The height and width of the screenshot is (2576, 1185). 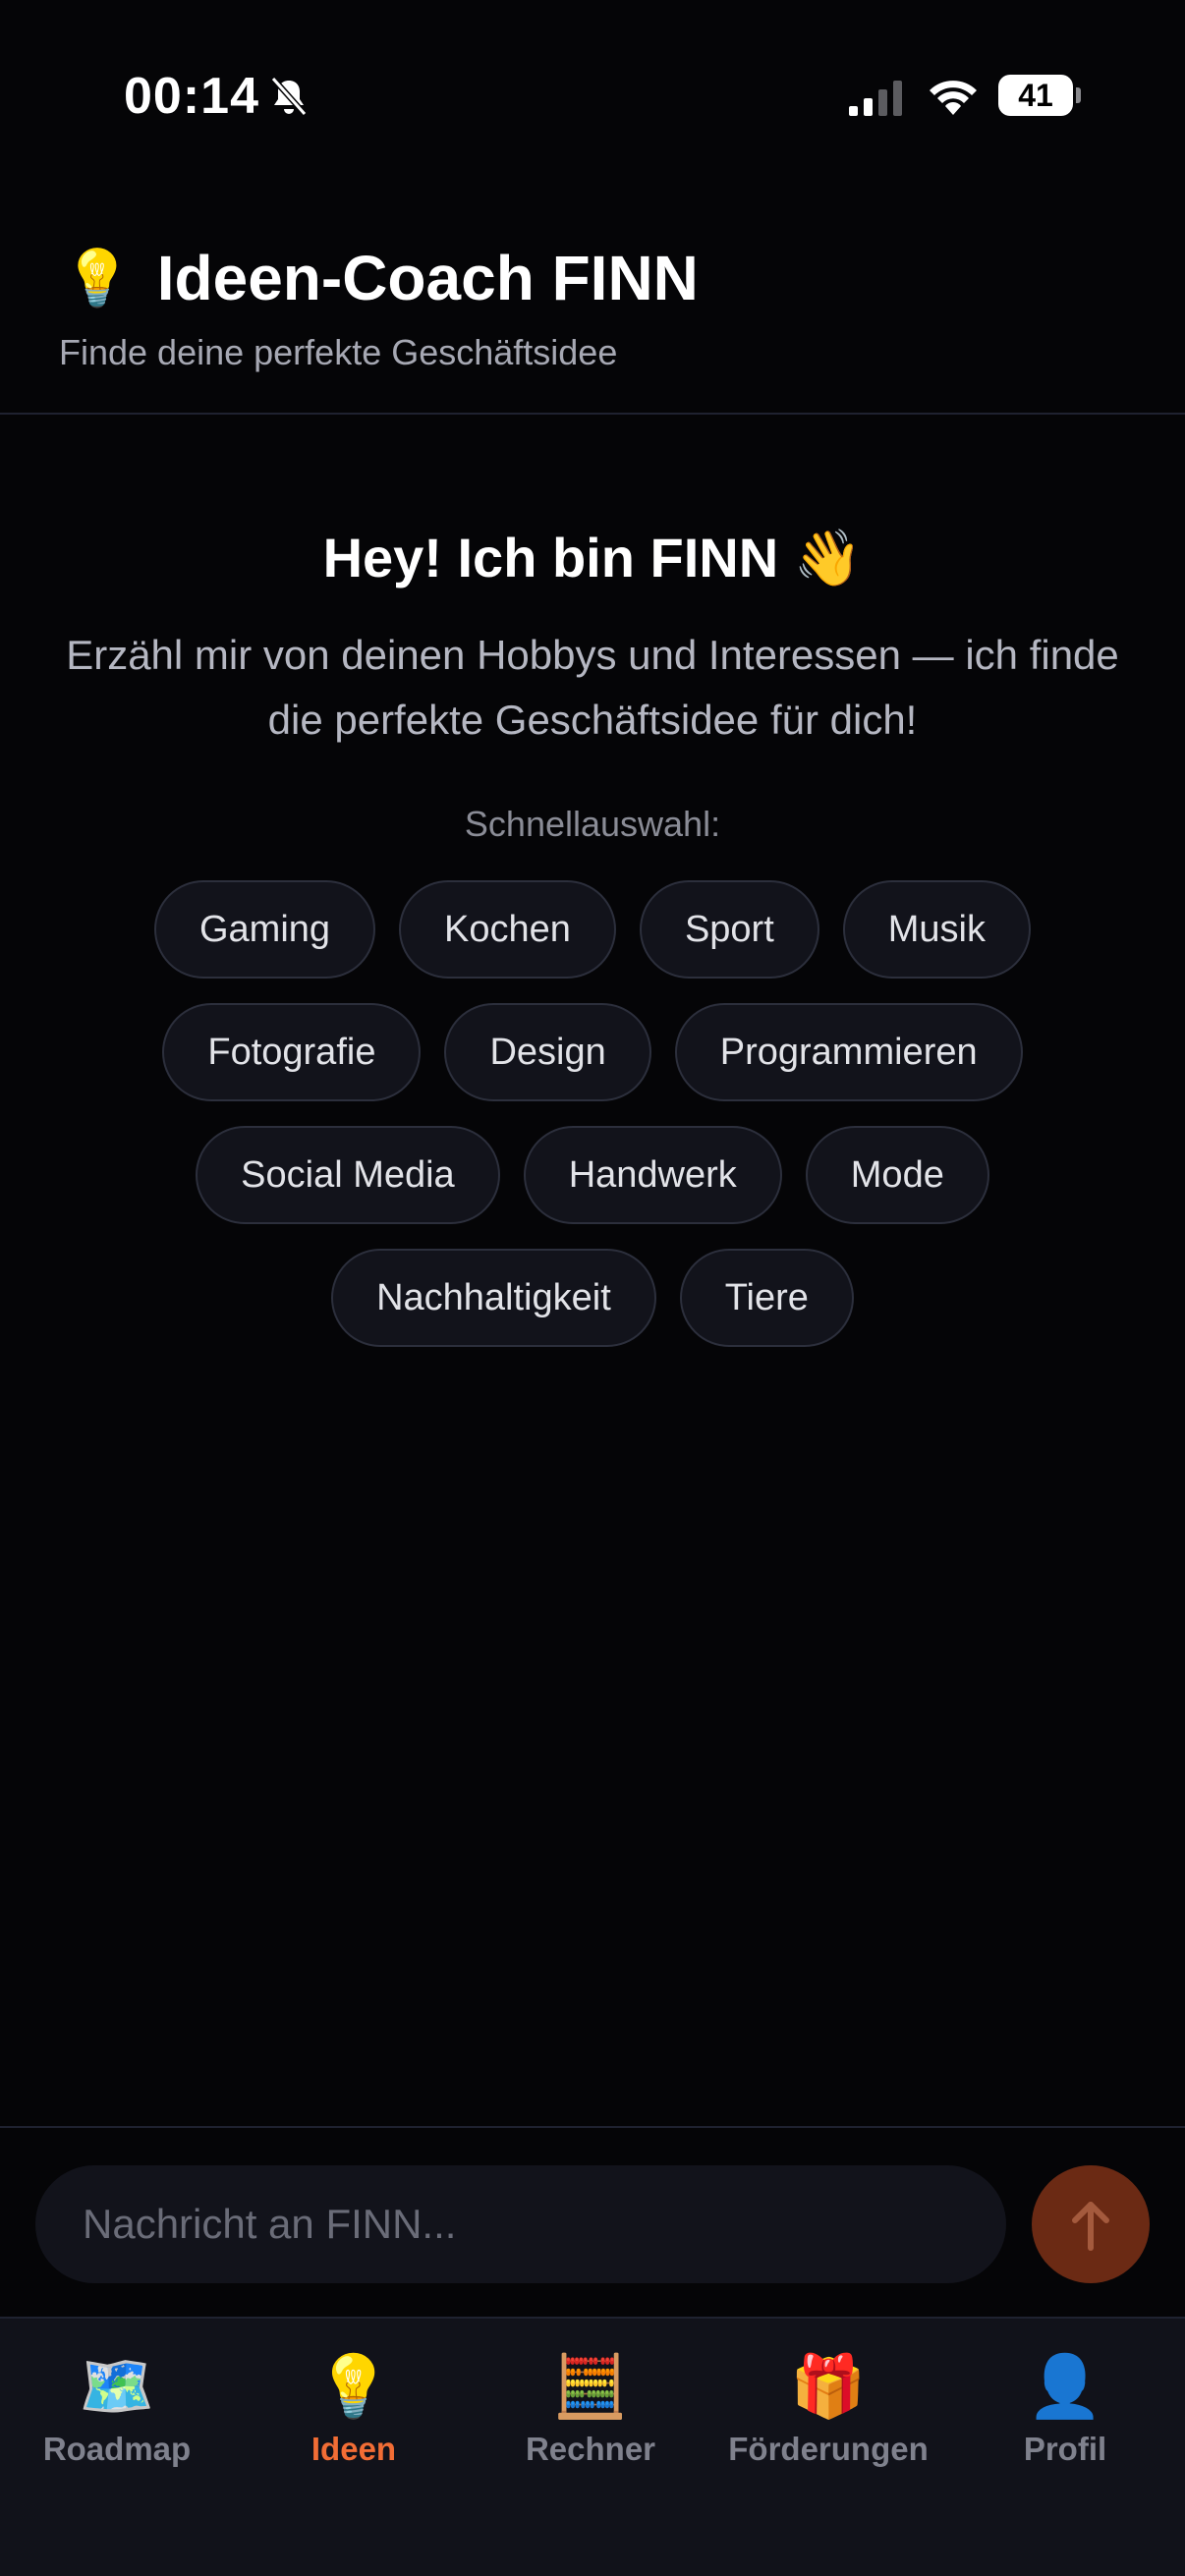 I want to click on battery-level: 41, so click(x=1035, y=95).